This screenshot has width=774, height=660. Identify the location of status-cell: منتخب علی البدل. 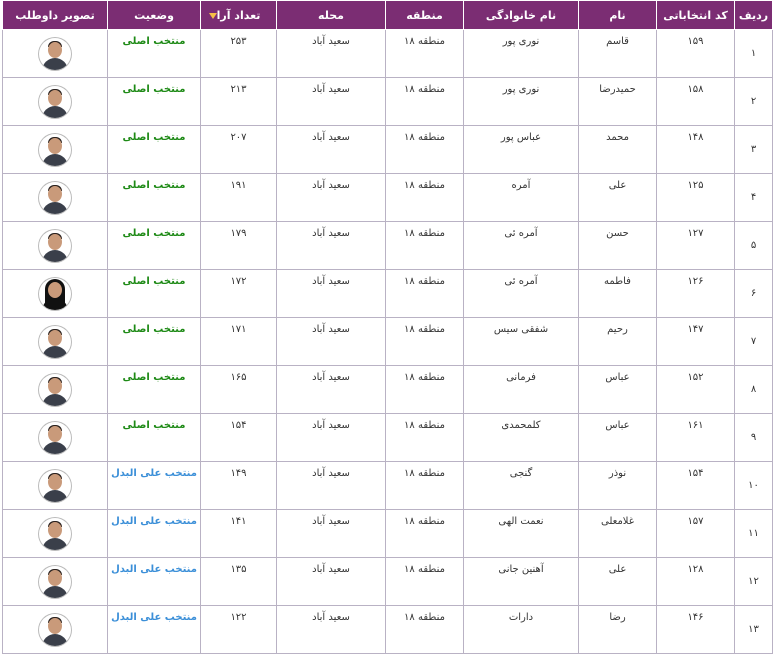
(154, 629).